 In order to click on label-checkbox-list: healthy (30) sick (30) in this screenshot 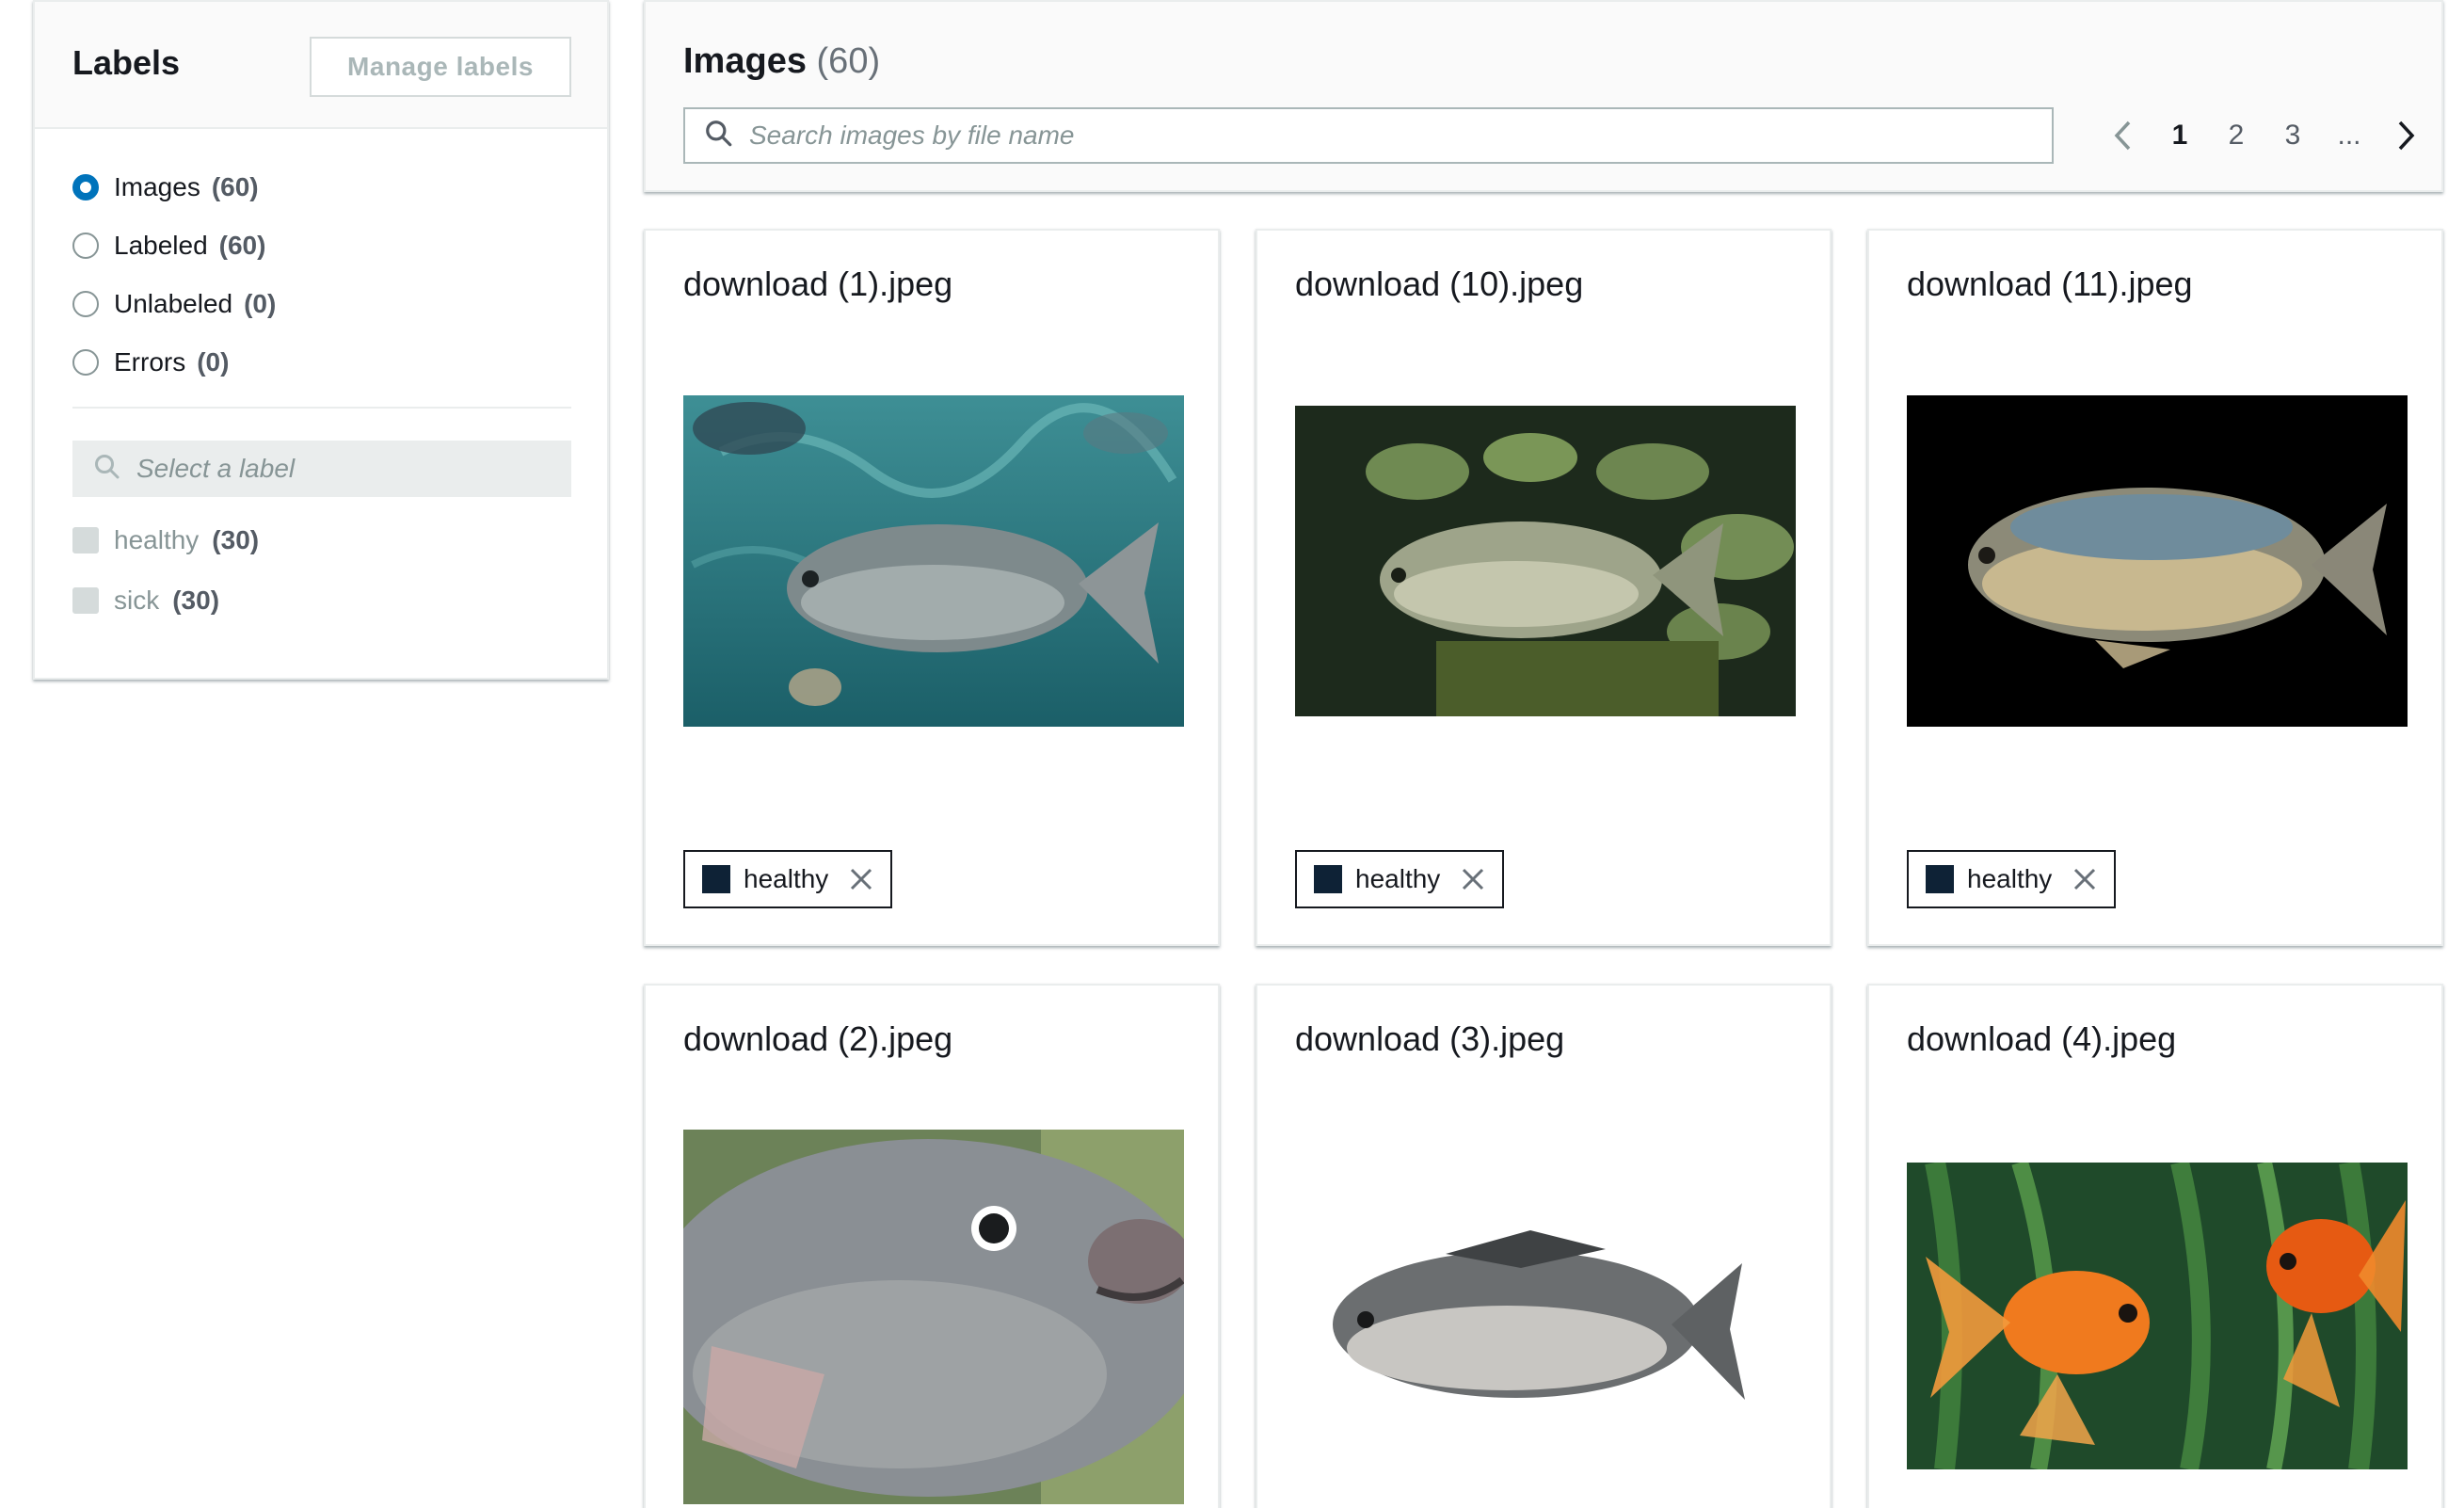, I will do `click(165, 570)`.